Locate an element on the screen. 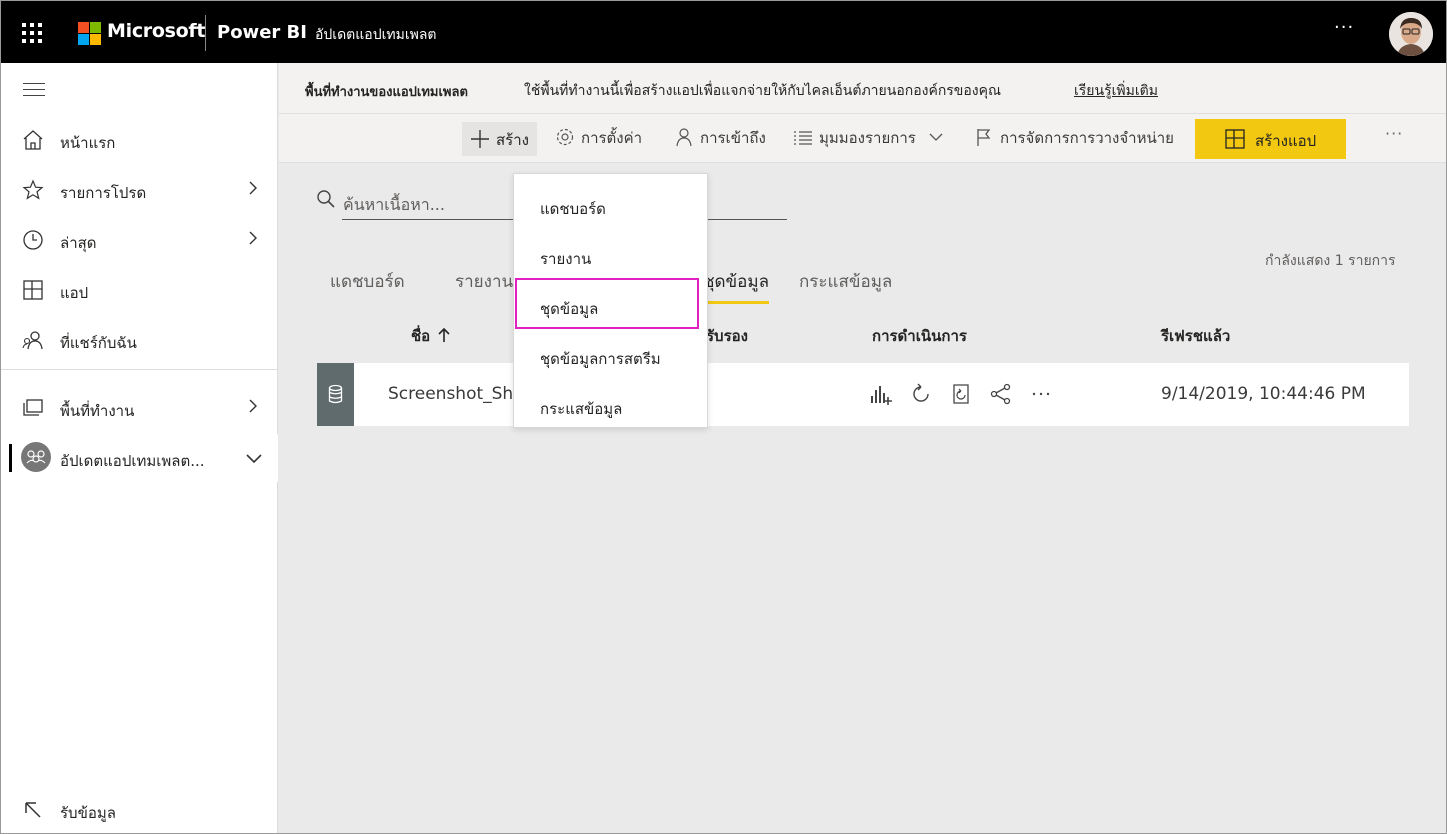 The width and height of the screenshot is (1447, 834). sidebar-item-label: หน้าแรก is located at coordinates (88, 143).